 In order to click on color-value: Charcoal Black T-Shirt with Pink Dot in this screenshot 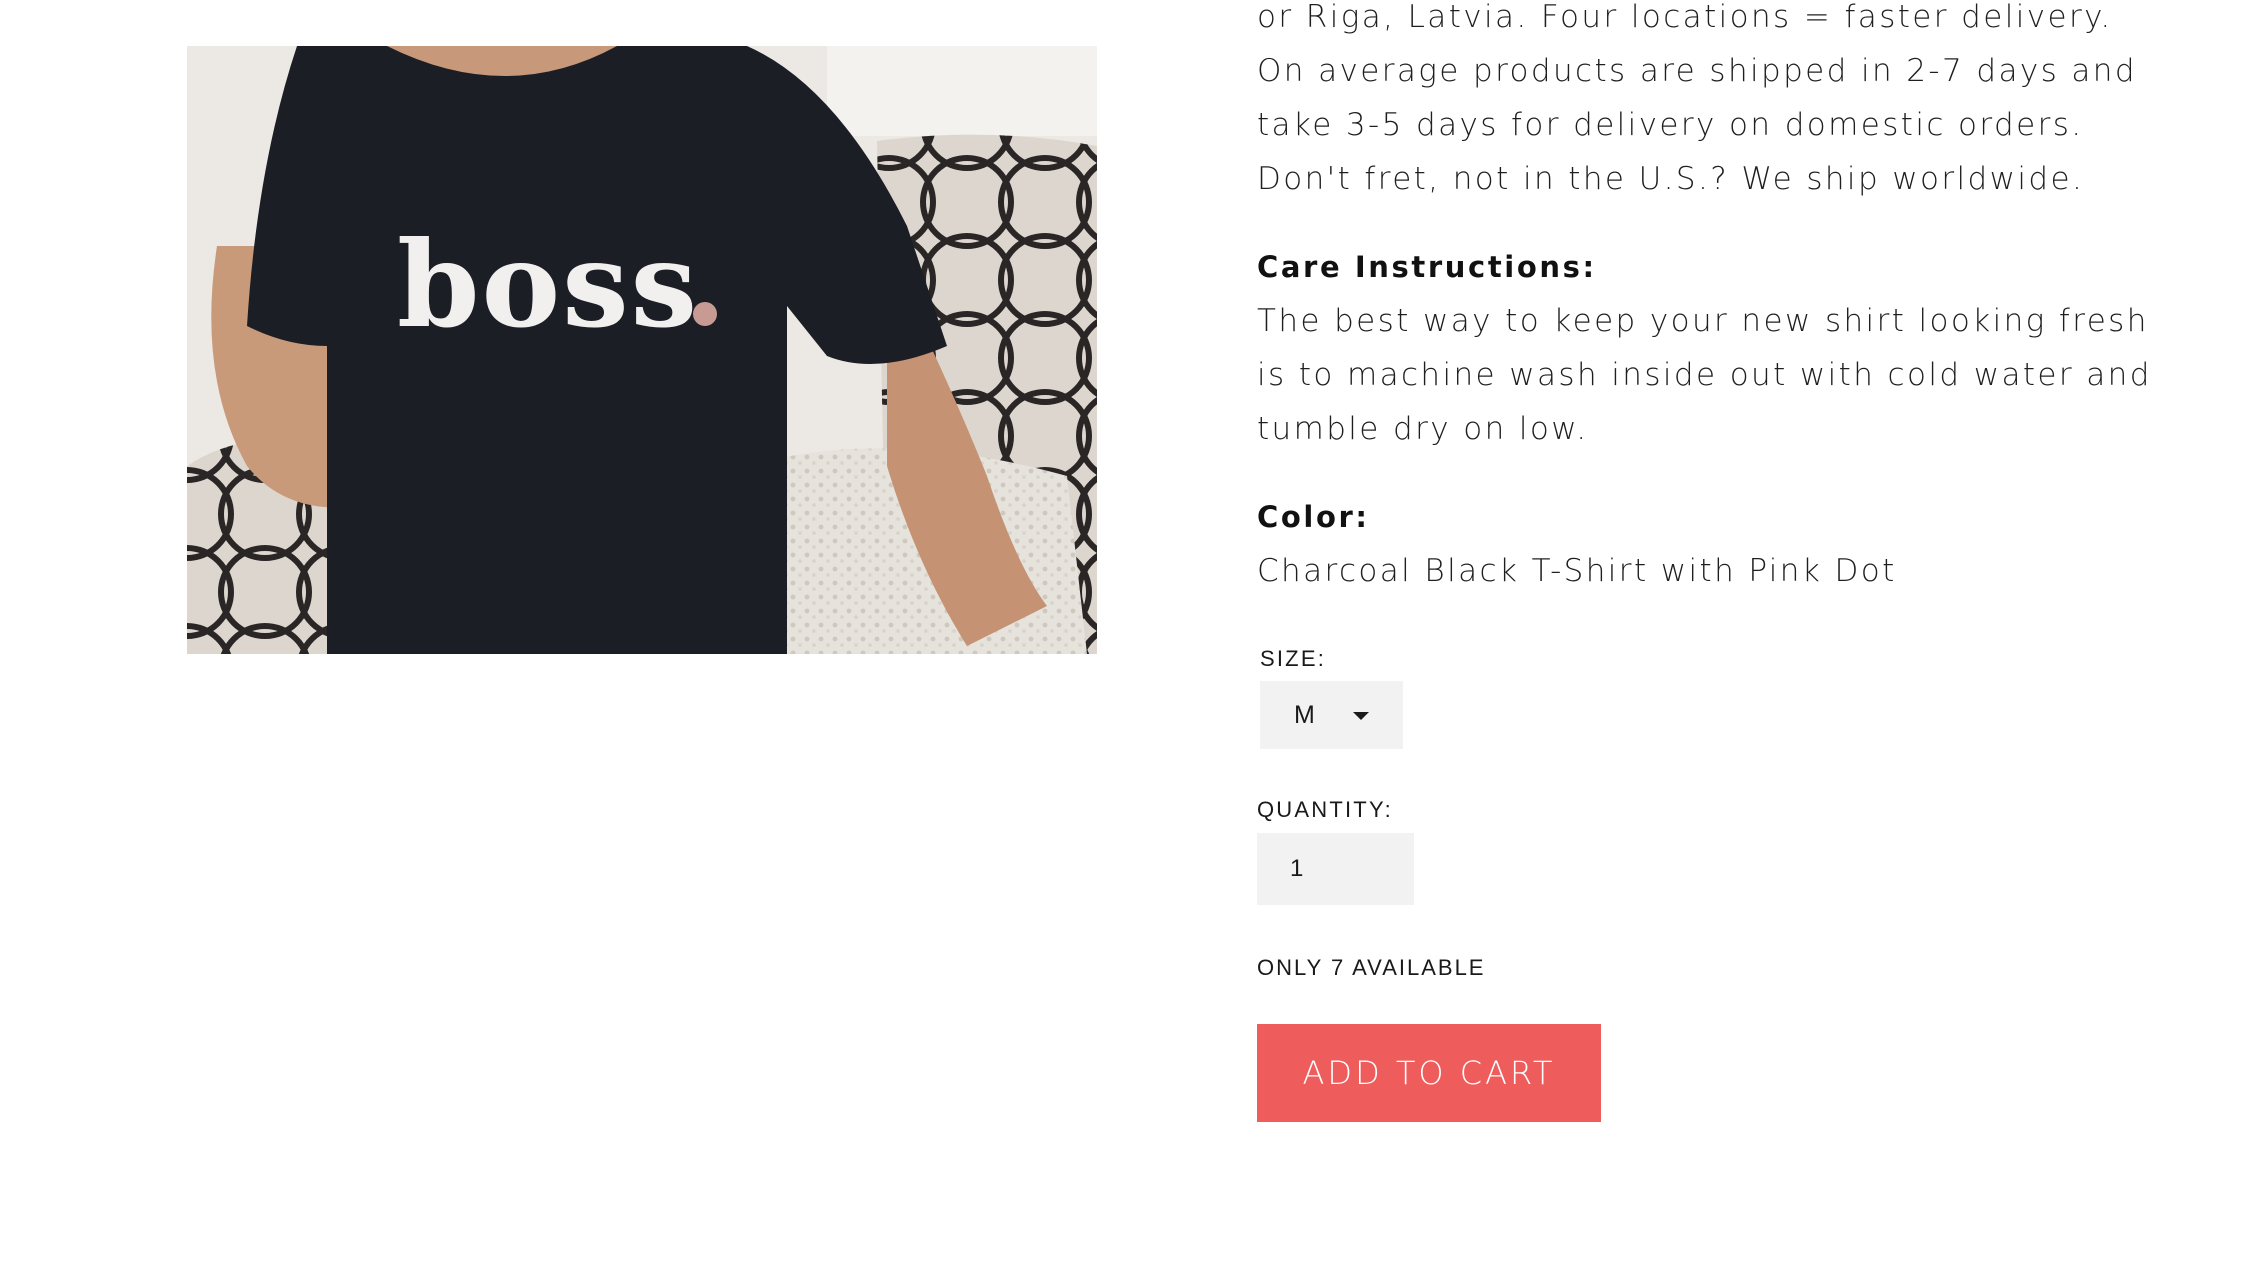, I will do `click(1577, 571)`.